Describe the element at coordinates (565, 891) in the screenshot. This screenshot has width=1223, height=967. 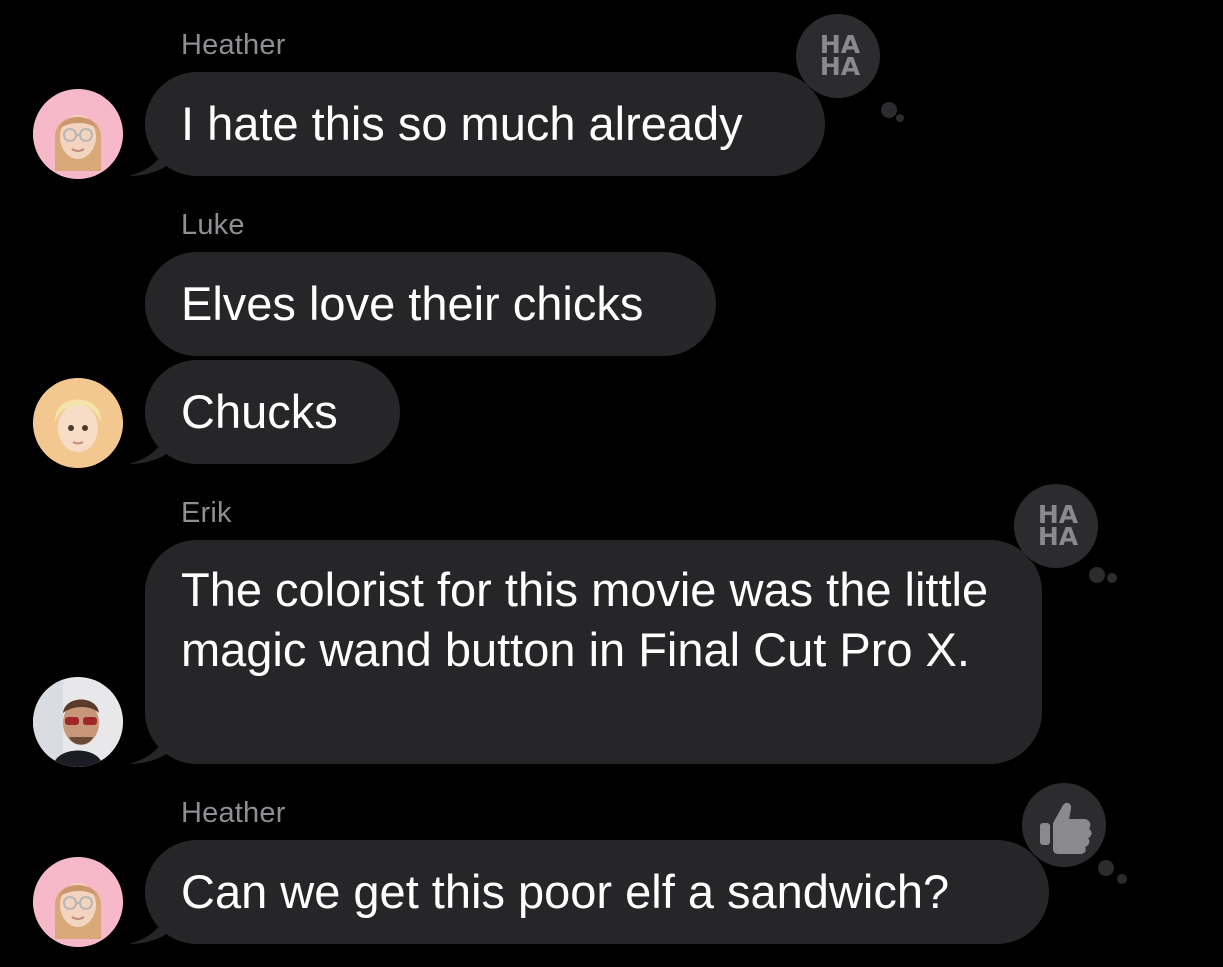
I see `message-text: Can we get this poor elf a sandwich?` at that location.